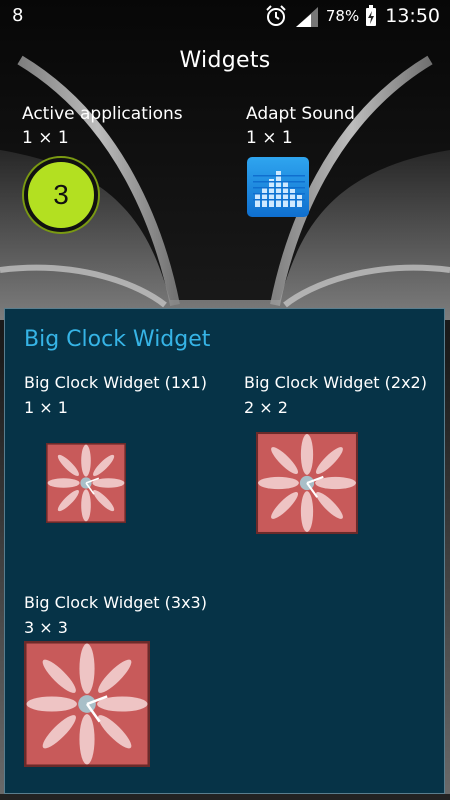 Image resolution: width=450 pixels, height=800 pixels. I want to click on widget-size: 2 × 2, so click(266, 407).